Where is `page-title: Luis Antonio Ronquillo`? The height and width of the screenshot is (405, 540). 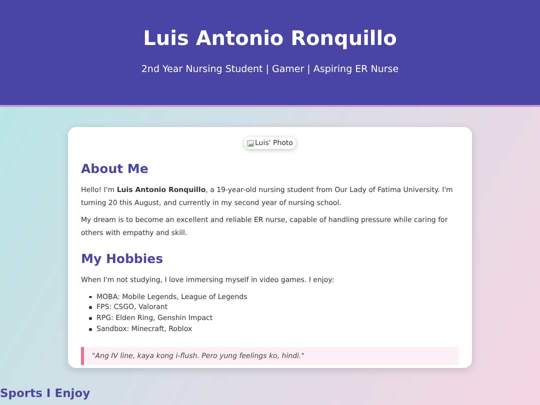
page-title: Luis Antonio Ronquillo is located at coordinates (270, 38).